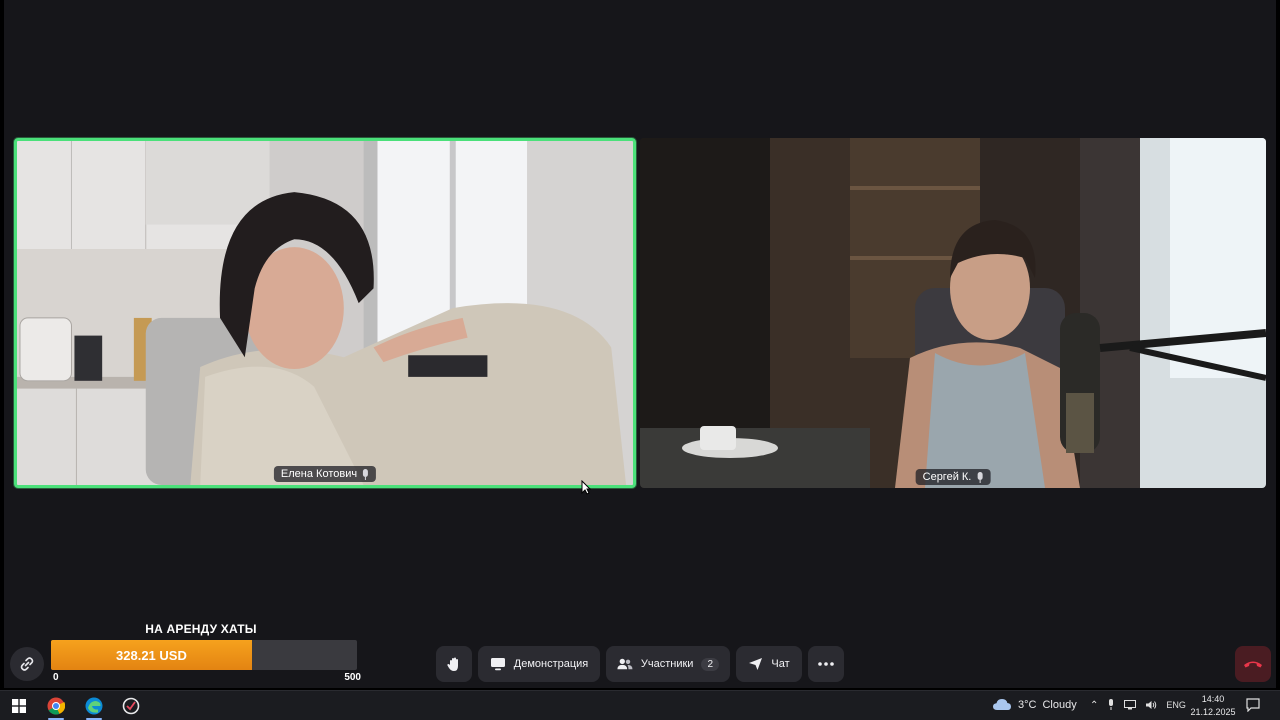  I want to click on clock-time: 14:40, so click(1213, 699).